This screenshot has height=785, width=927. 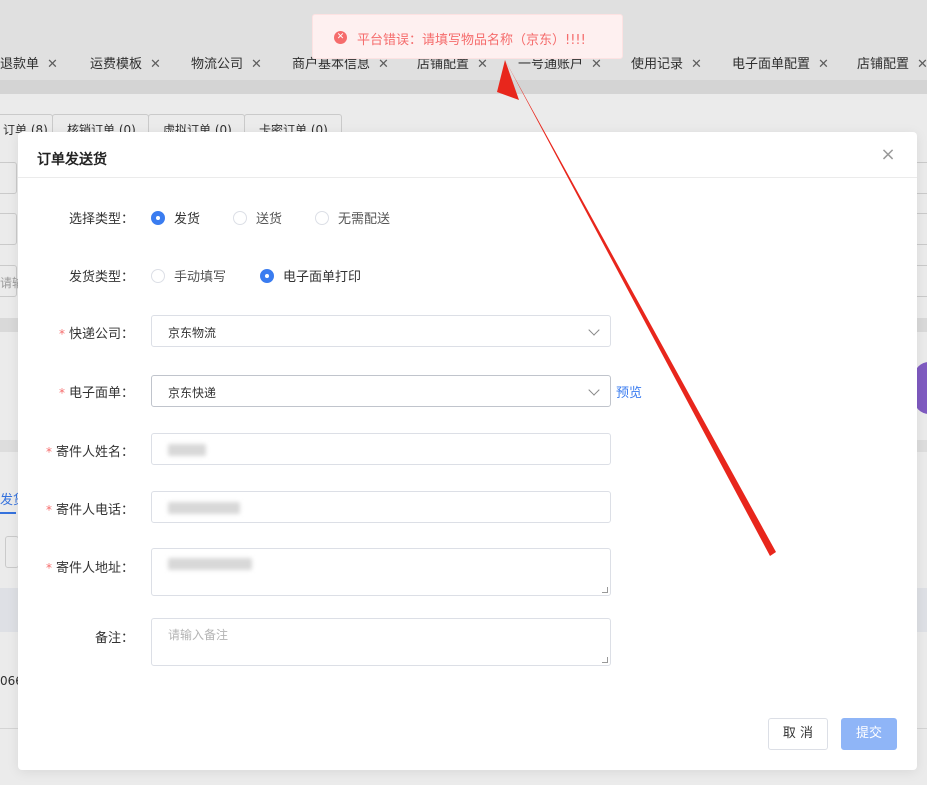 What do you see at coordinates (798, 734) in the screenshot?
I see `cancel-button: 取 消` at bounding box center [798, 734].